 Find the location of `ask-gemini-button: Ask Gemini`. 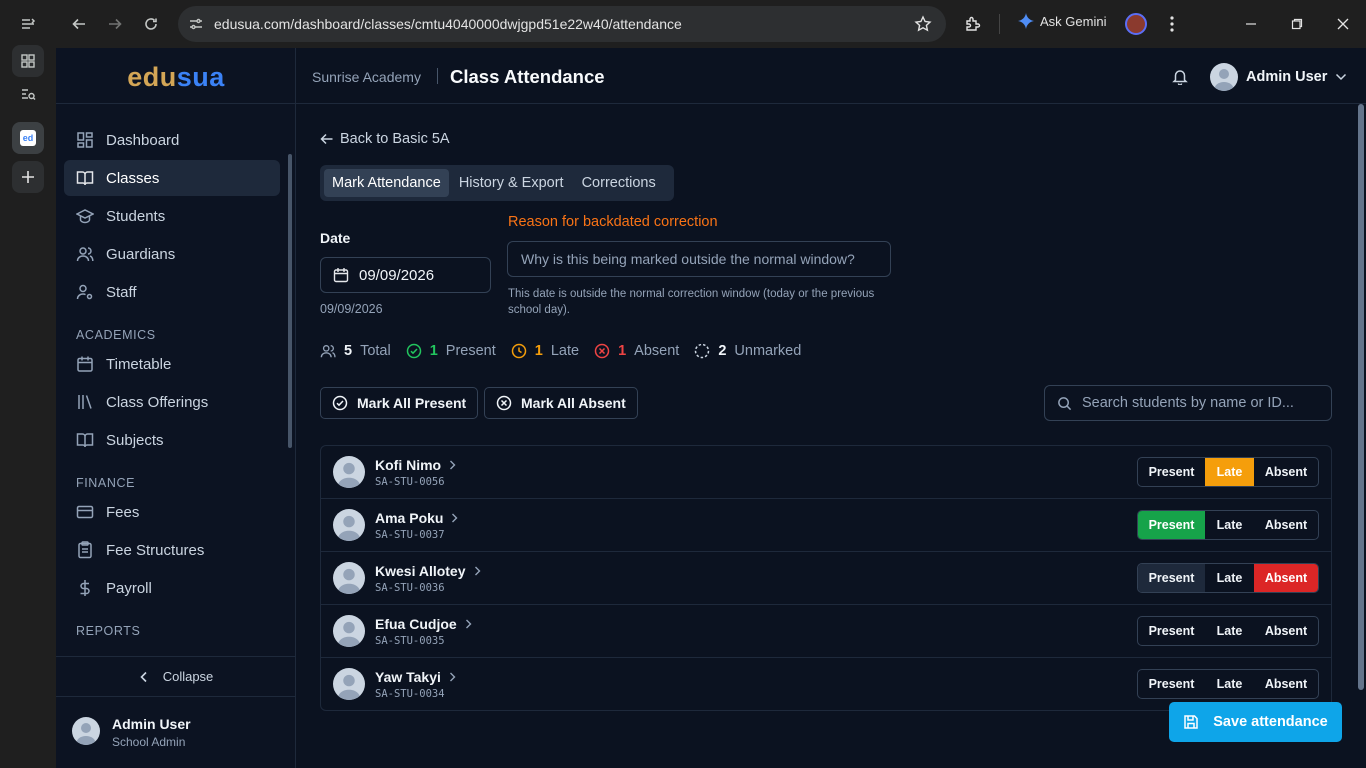

ask-gemini-button: Ask Gemini is located at coordinates (1062, 21).